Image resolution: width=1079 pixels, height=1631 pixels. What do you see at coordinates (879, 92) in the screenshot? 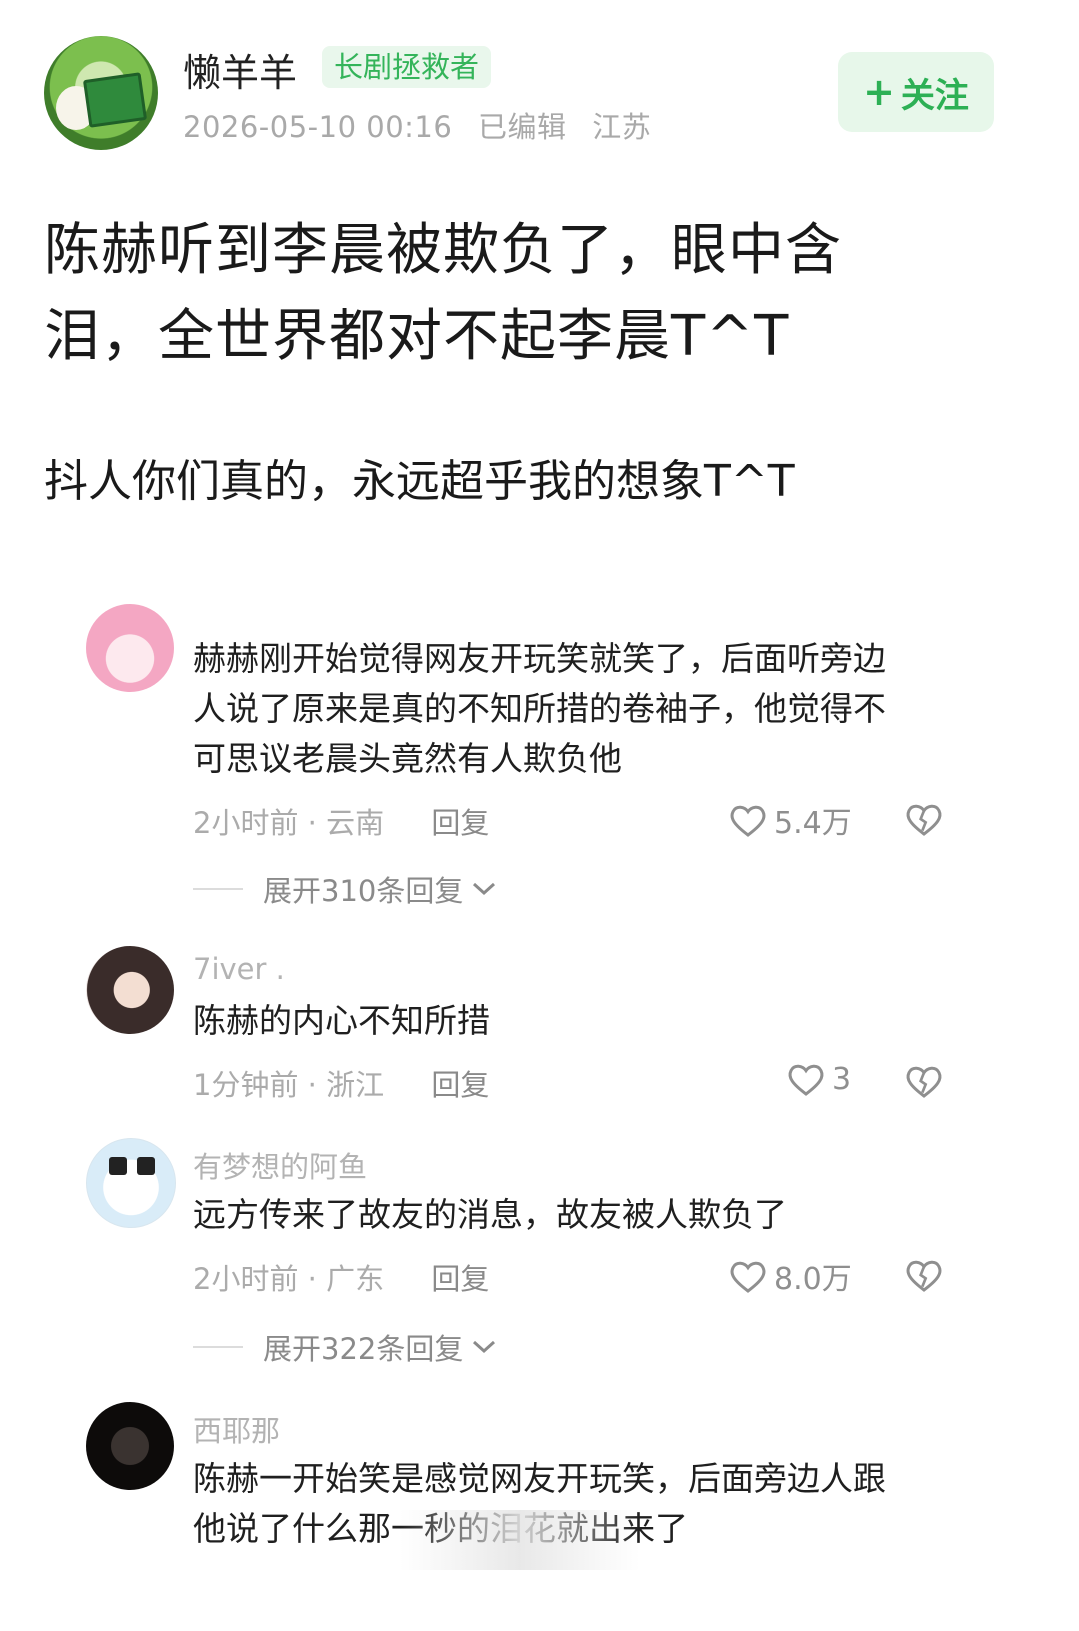
I see `plus-icon: +` at bounding box center [879, 92].